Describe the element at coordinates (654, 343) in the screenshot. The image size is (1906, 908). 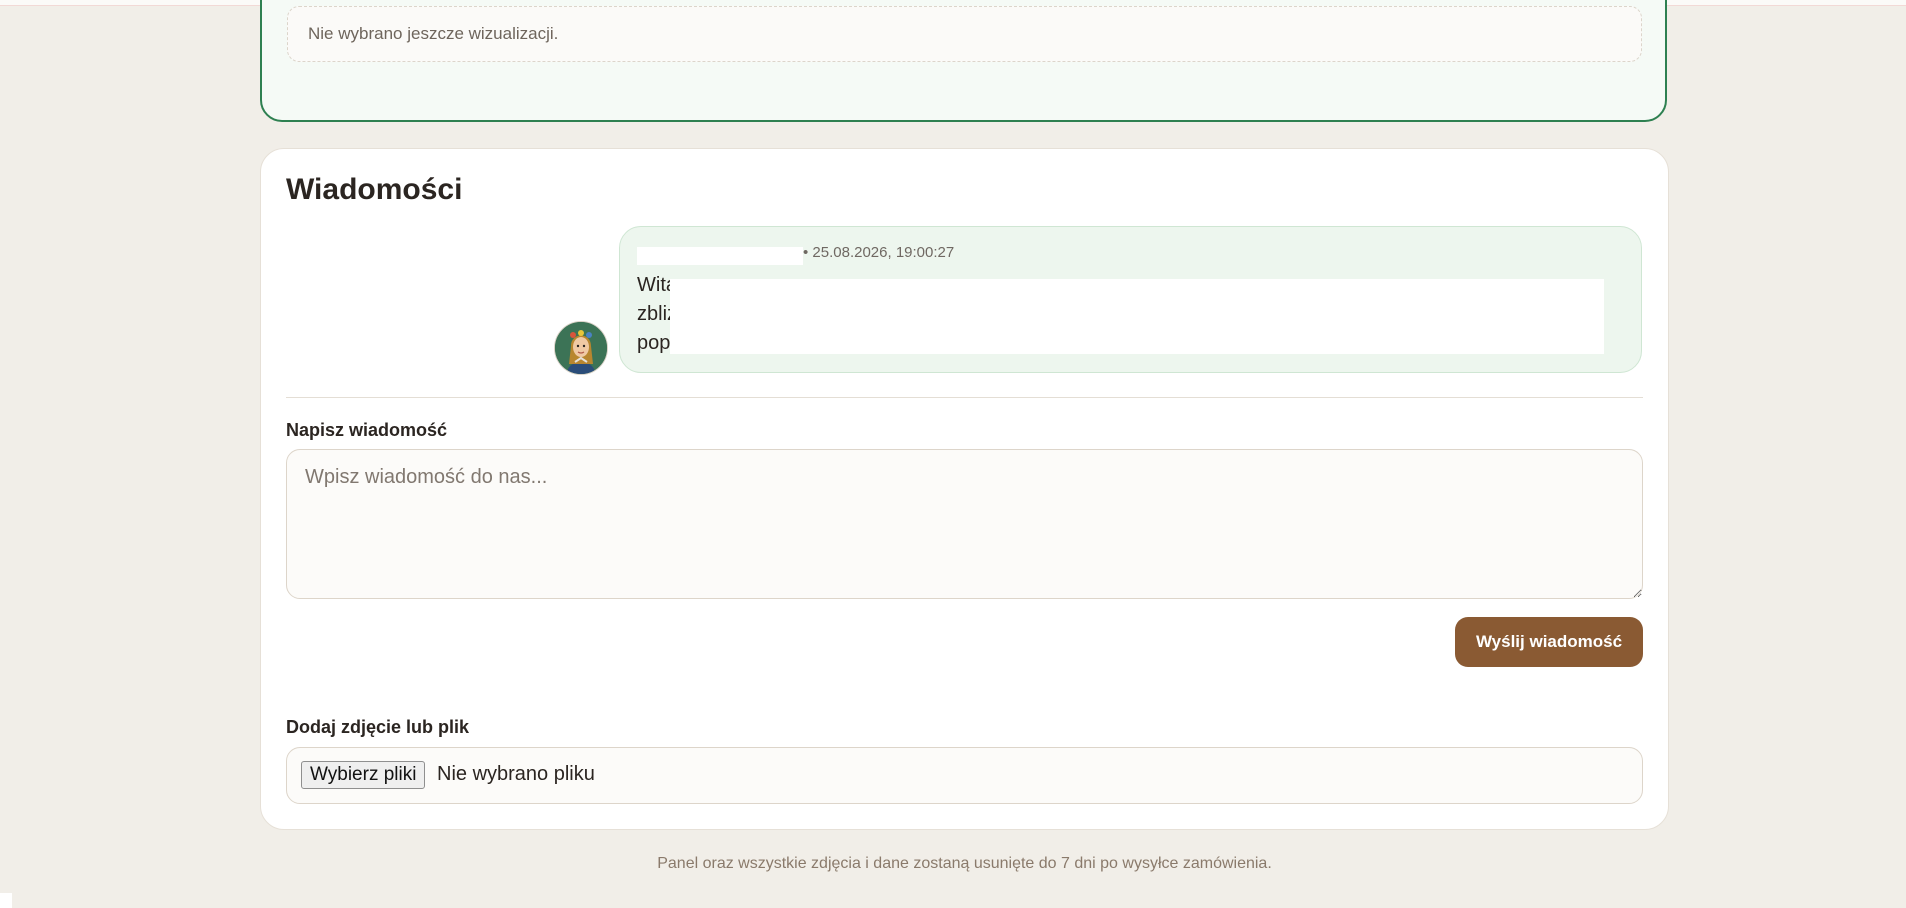
I see `message-text-line: pop` at that location.